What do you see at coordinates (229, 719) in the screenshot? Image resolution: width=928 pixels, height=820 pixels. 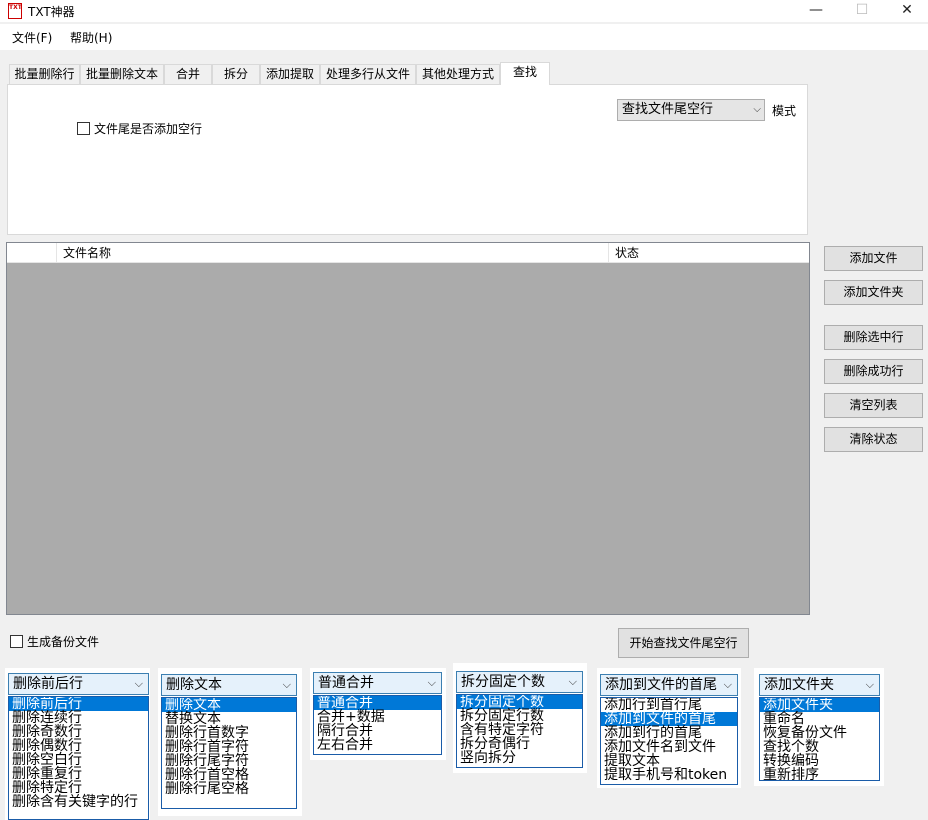 I see `dropdown-option: 替换文本` at bounding box center [229, 719].